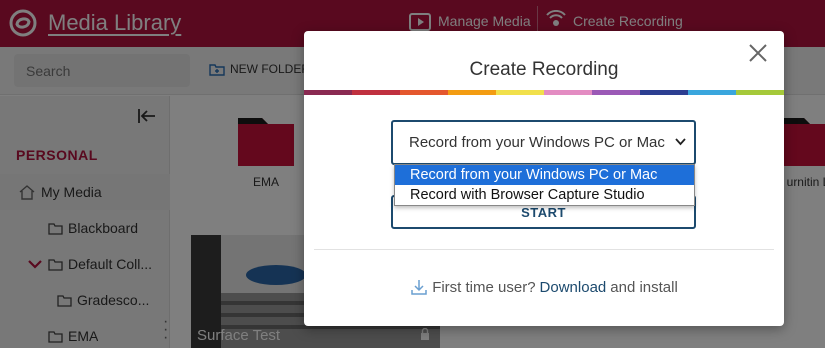  I want to click on option-record-windows-mac: Record from your Windows PC or Mac, so click(544, 175).